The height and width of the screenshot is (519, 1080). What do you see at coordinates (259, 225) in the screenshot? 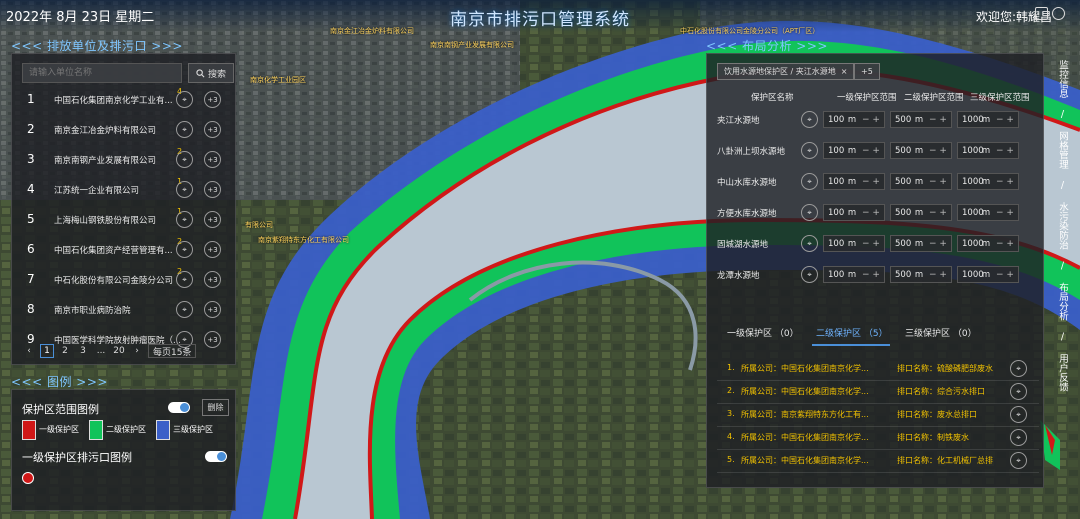
I see `map-label: 有限公司` at bounding box center [259, 225].